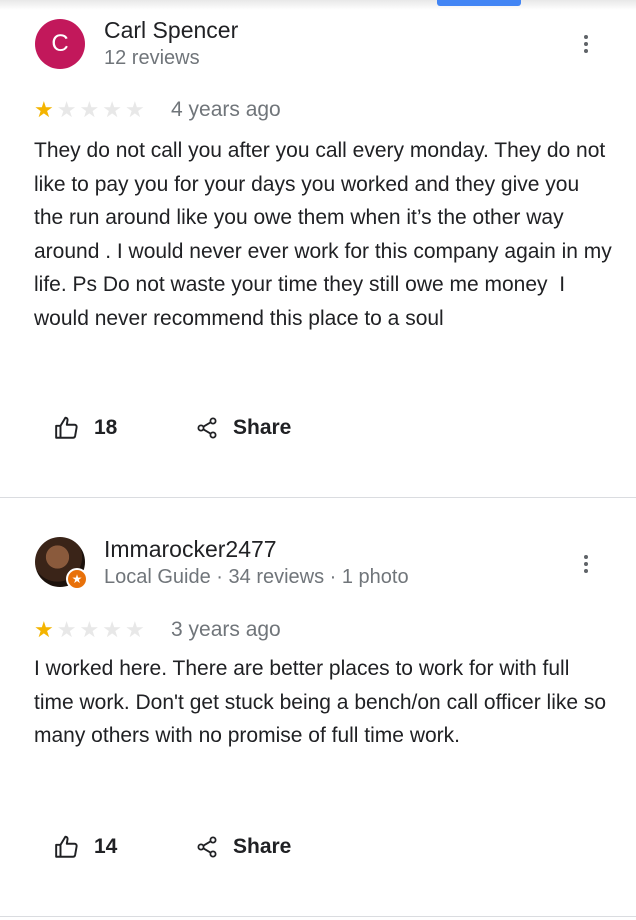  Describe the element at coordinates (190, 549) in the screenshot. I see `reviewer-name: Immarocker2477` at that location.